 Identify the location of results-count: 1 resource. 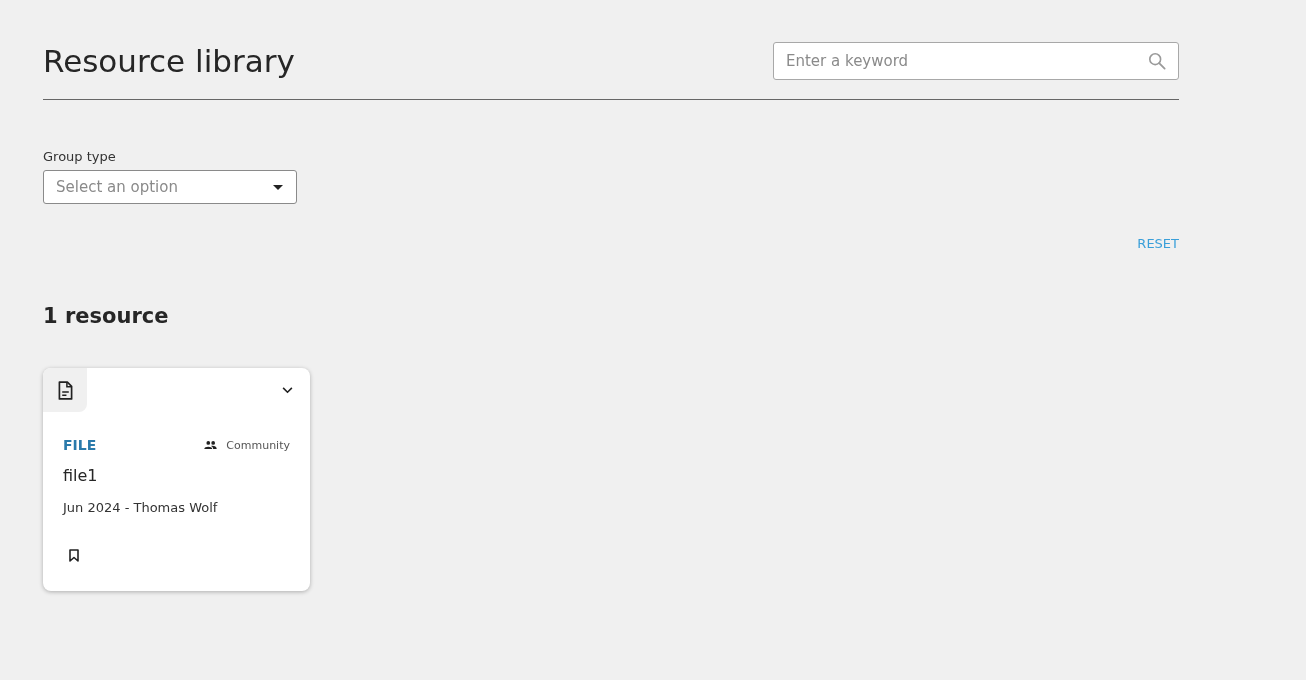
(106, 316).